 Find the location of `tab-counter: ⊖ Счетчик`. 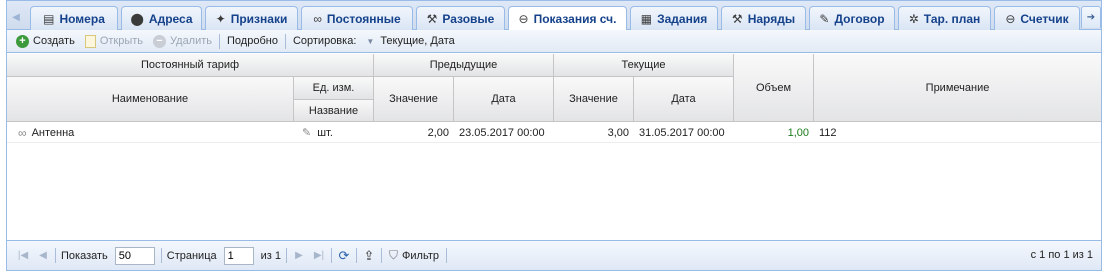

tab-counter: ⊖ Счетчик is located at coordinates (1037, 18).